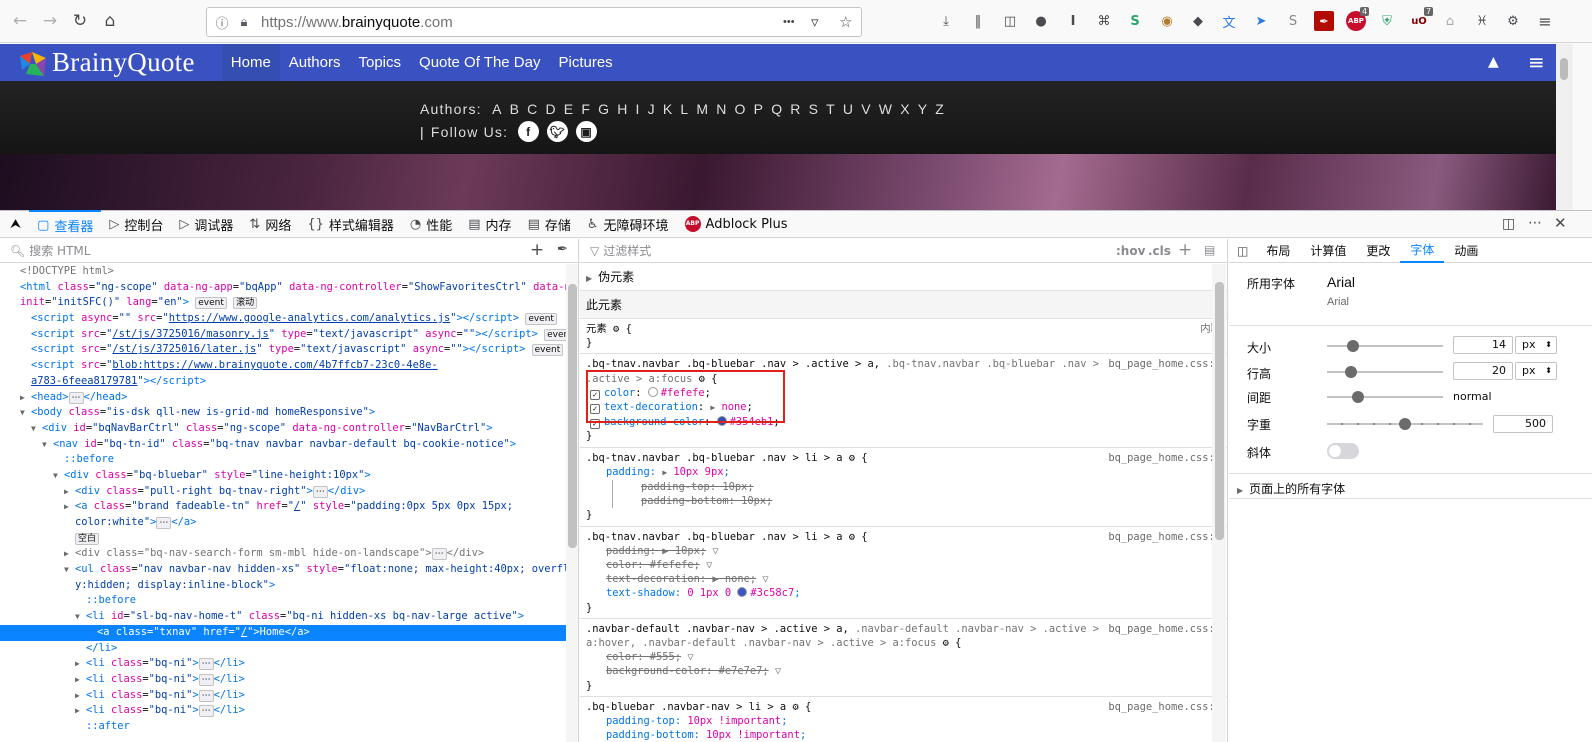 This screenshot has width=1592, height=742. What do you see at coordinates (1104, 21) in the screenshot?
I see `crop-icon: ⌘` at bounding box center [1104, 21].